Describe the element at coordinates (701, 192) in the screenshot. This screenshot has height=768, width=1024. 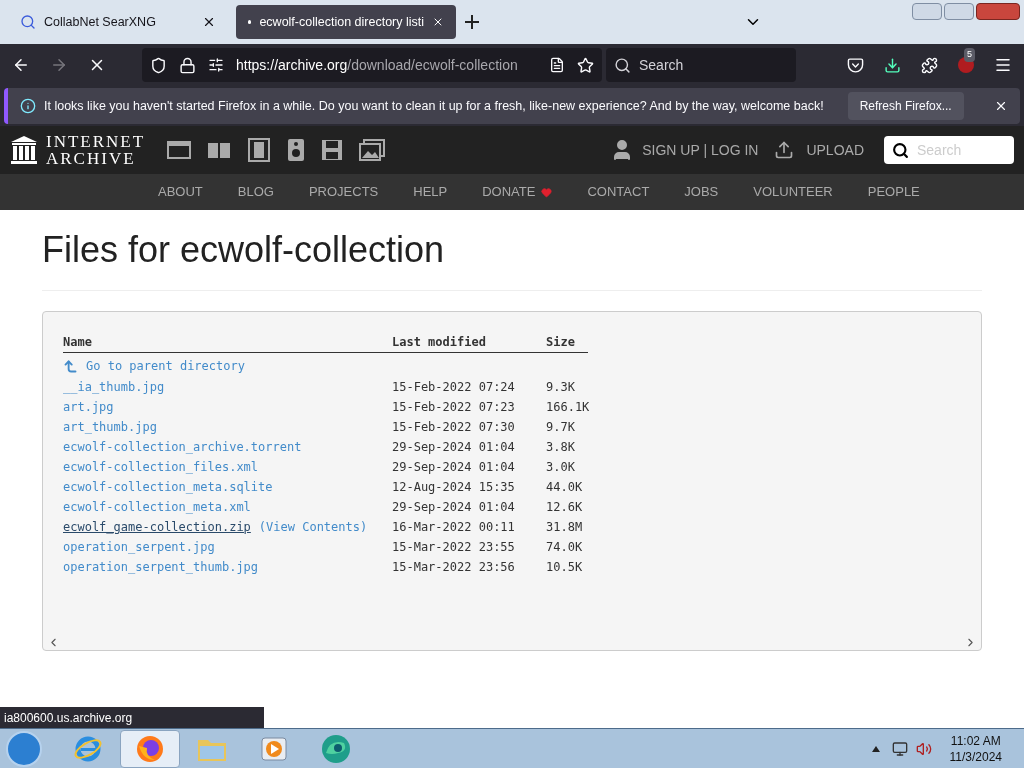
I see `nav-link: JOBS` at that location.